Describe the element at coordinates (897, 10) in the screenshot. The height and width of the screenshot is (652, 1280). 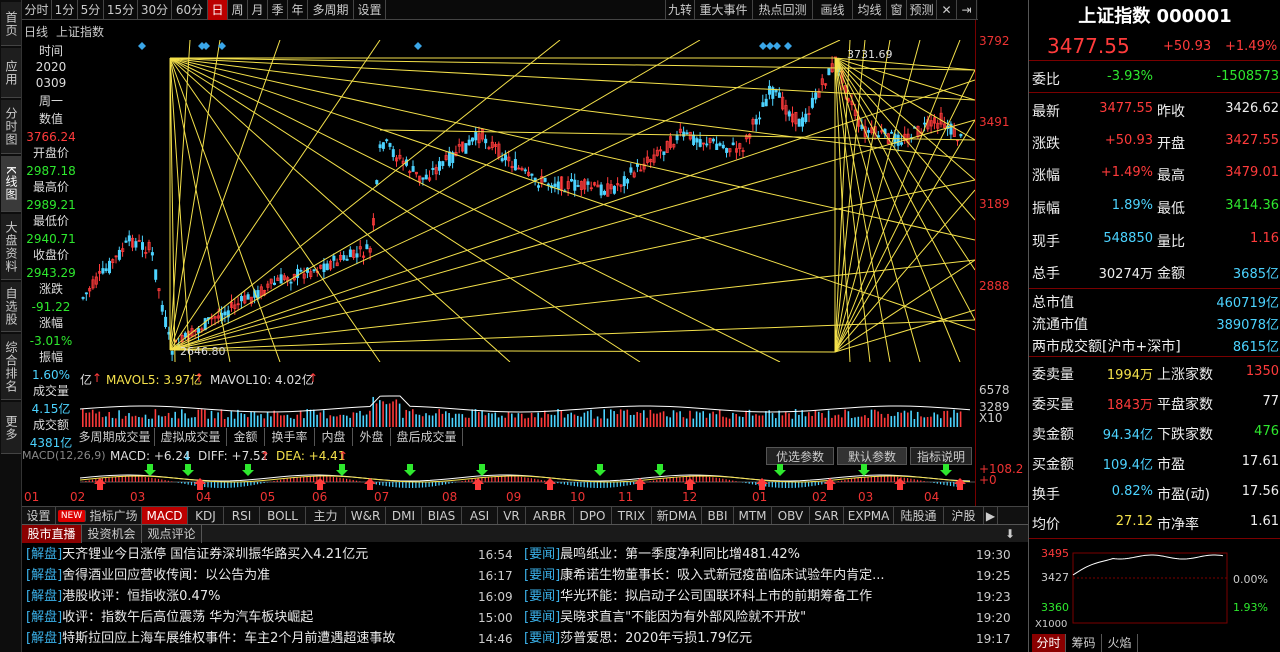
I see `window-button: 窗` at that location.